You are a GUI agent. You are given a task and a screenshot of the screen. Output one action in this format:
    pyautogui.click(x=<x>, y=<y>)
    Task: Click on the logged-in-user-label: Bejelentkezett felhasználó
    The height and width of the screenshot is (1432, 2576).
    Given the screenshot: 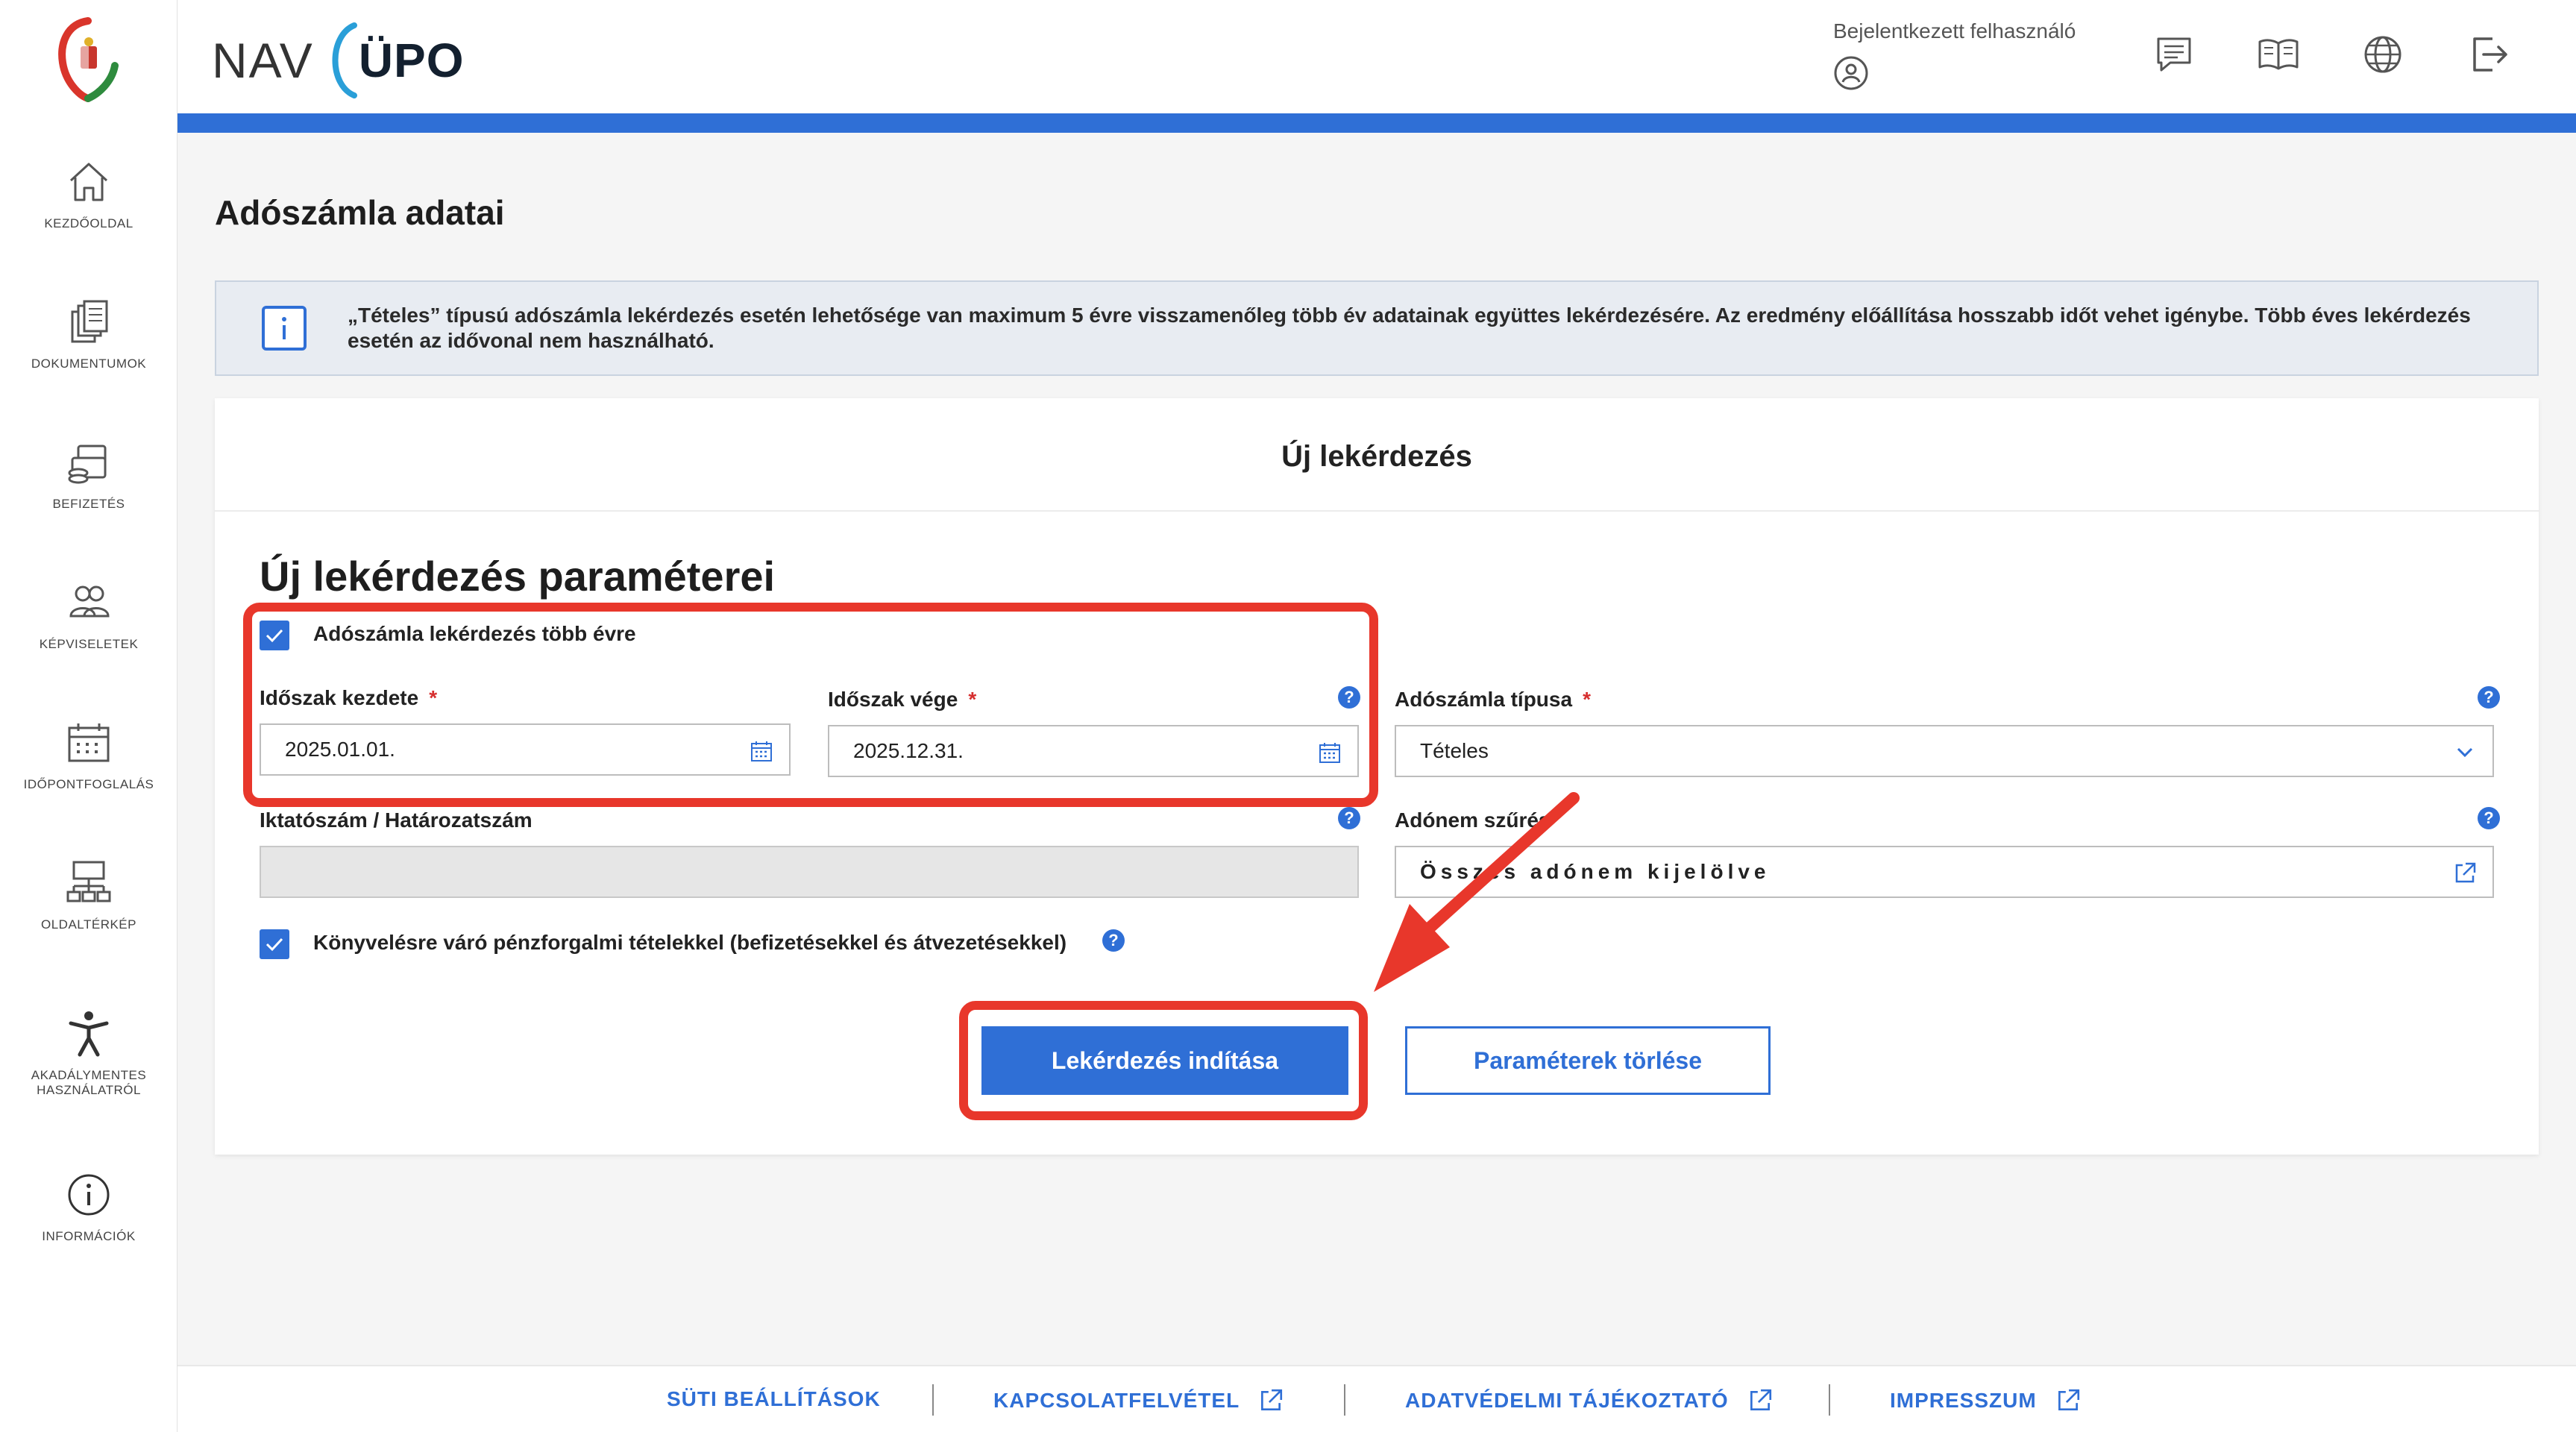 What is the action you would take?
    pyautogui.click(x=1955, y=31)
    